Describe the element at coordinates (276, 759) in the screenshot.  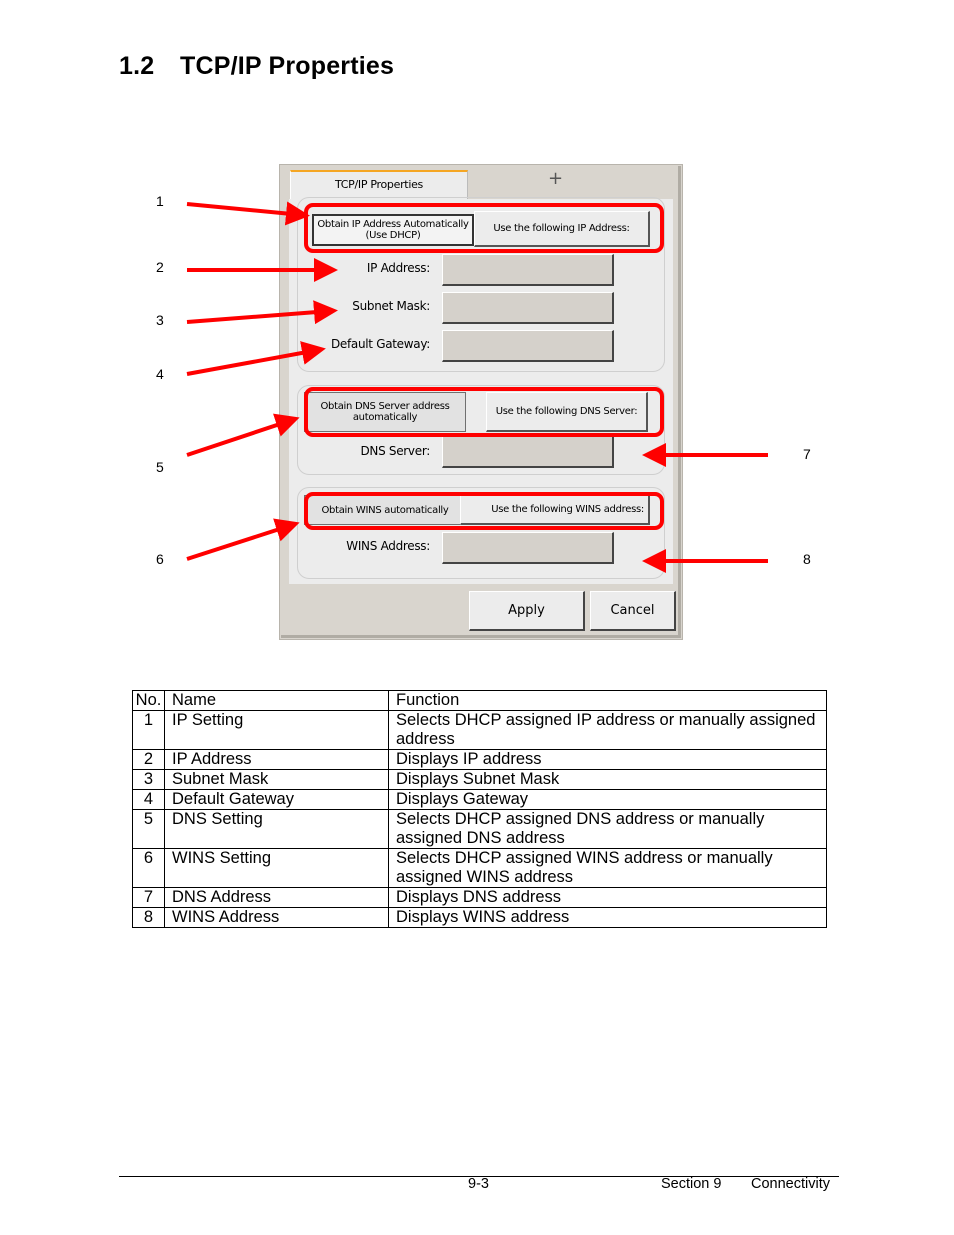
I see `row-name: IP Address` at that location.